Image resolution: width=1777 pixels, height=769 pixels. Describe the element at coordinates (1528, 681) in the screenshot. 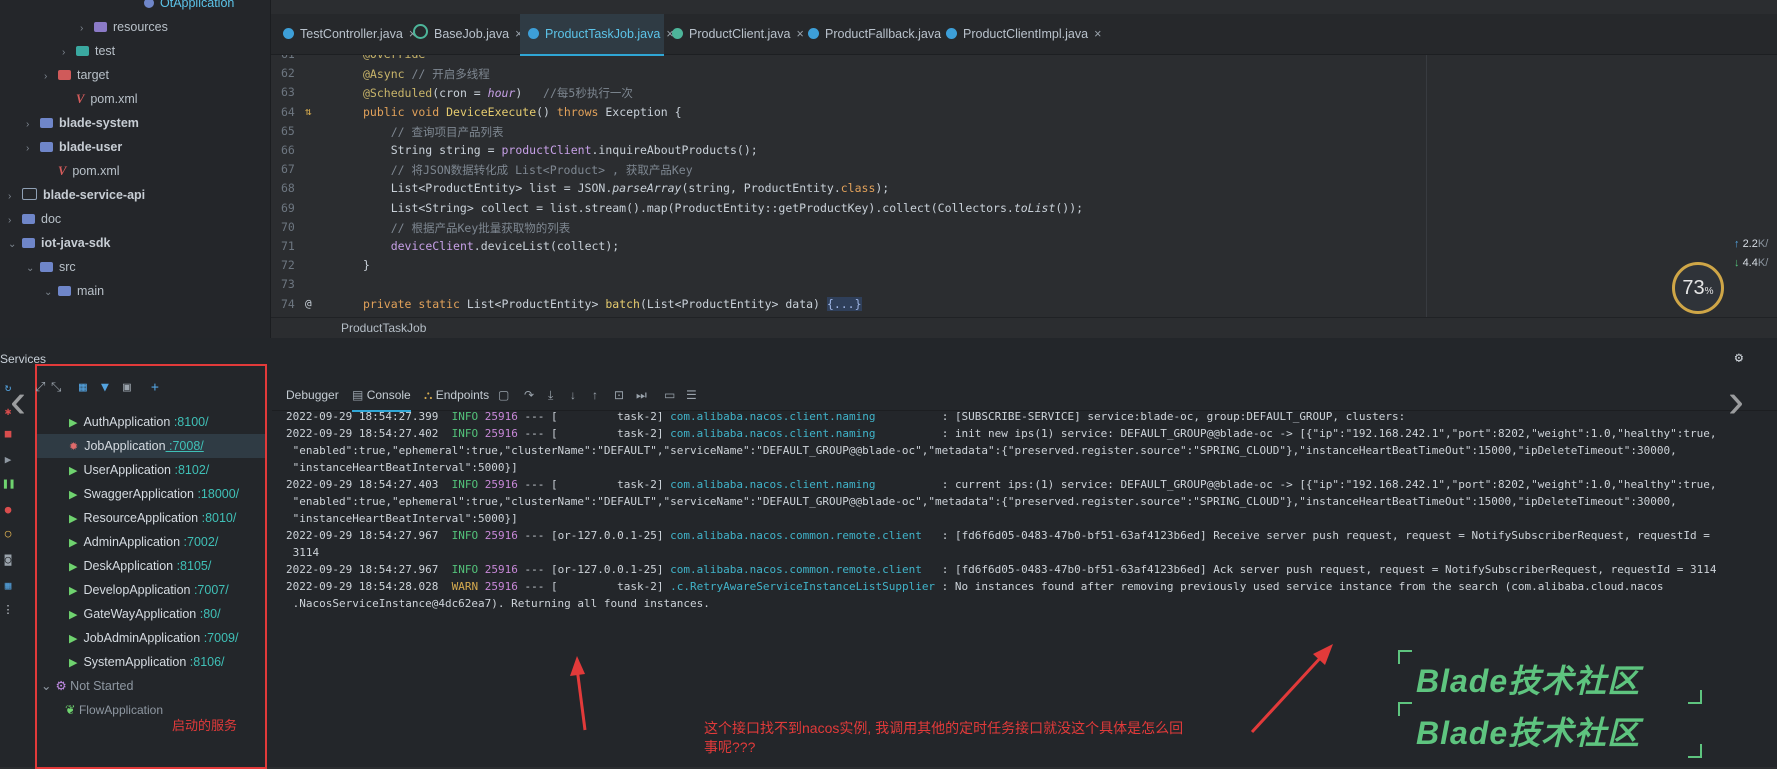

I see `watermark-line-1: Blade技术社区` at that location.